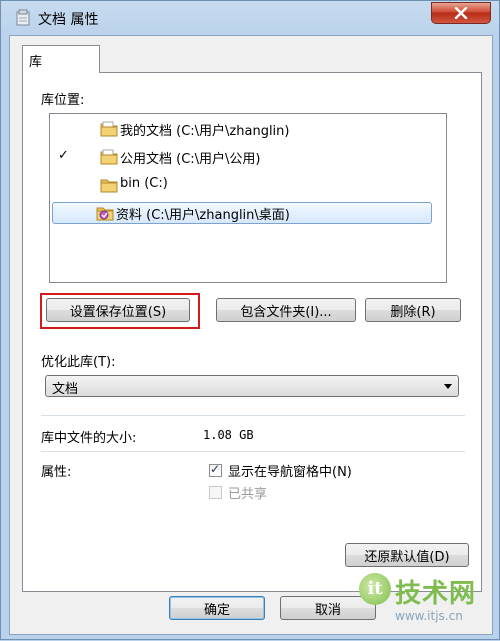  I want to click on default-save-check: ✓, so click(63, 155).